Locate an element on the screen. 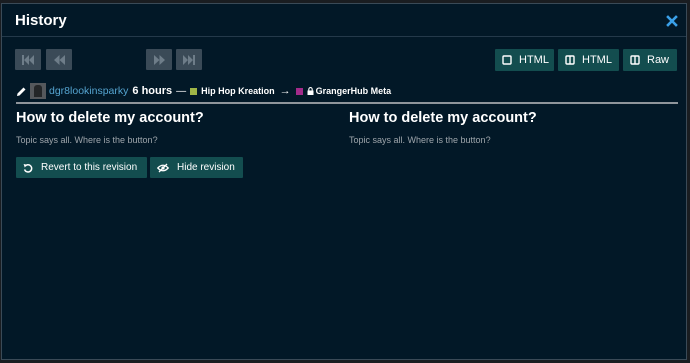 The image size is (690, 363). revert-button: Revert to this revision is located at coordinates (81, 167).